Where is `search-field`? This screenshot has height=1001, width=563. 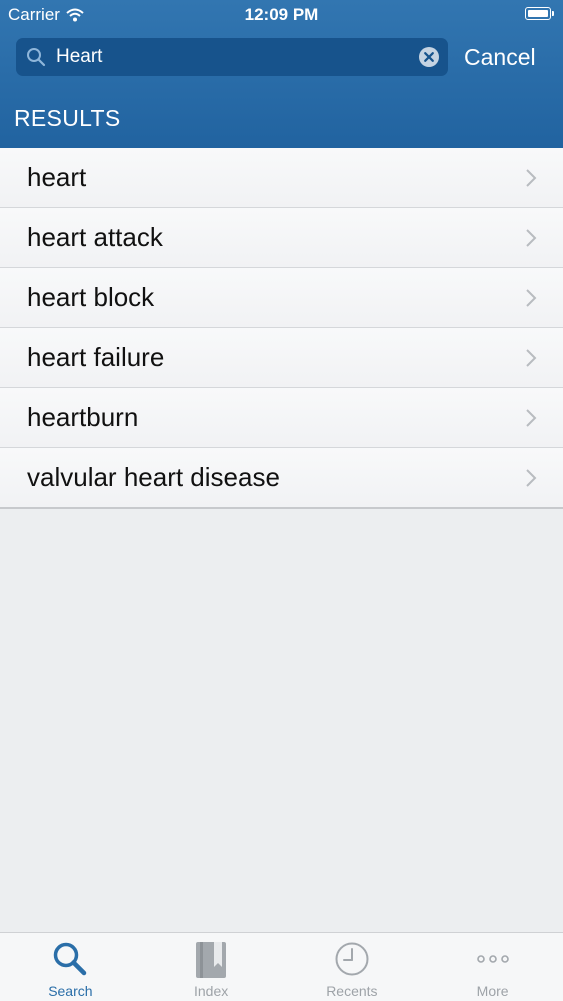
search-field is located at coordinates (232, 57).